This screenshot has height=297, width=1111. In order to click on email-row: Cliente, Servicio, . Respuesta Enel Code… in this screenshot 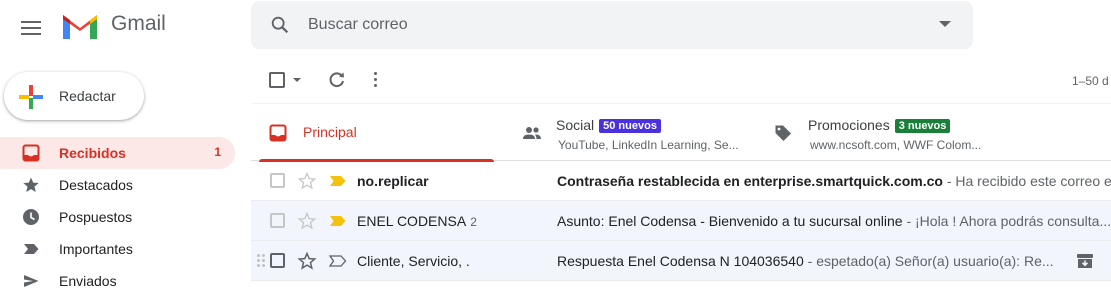, I will do `click(681, 261)`.